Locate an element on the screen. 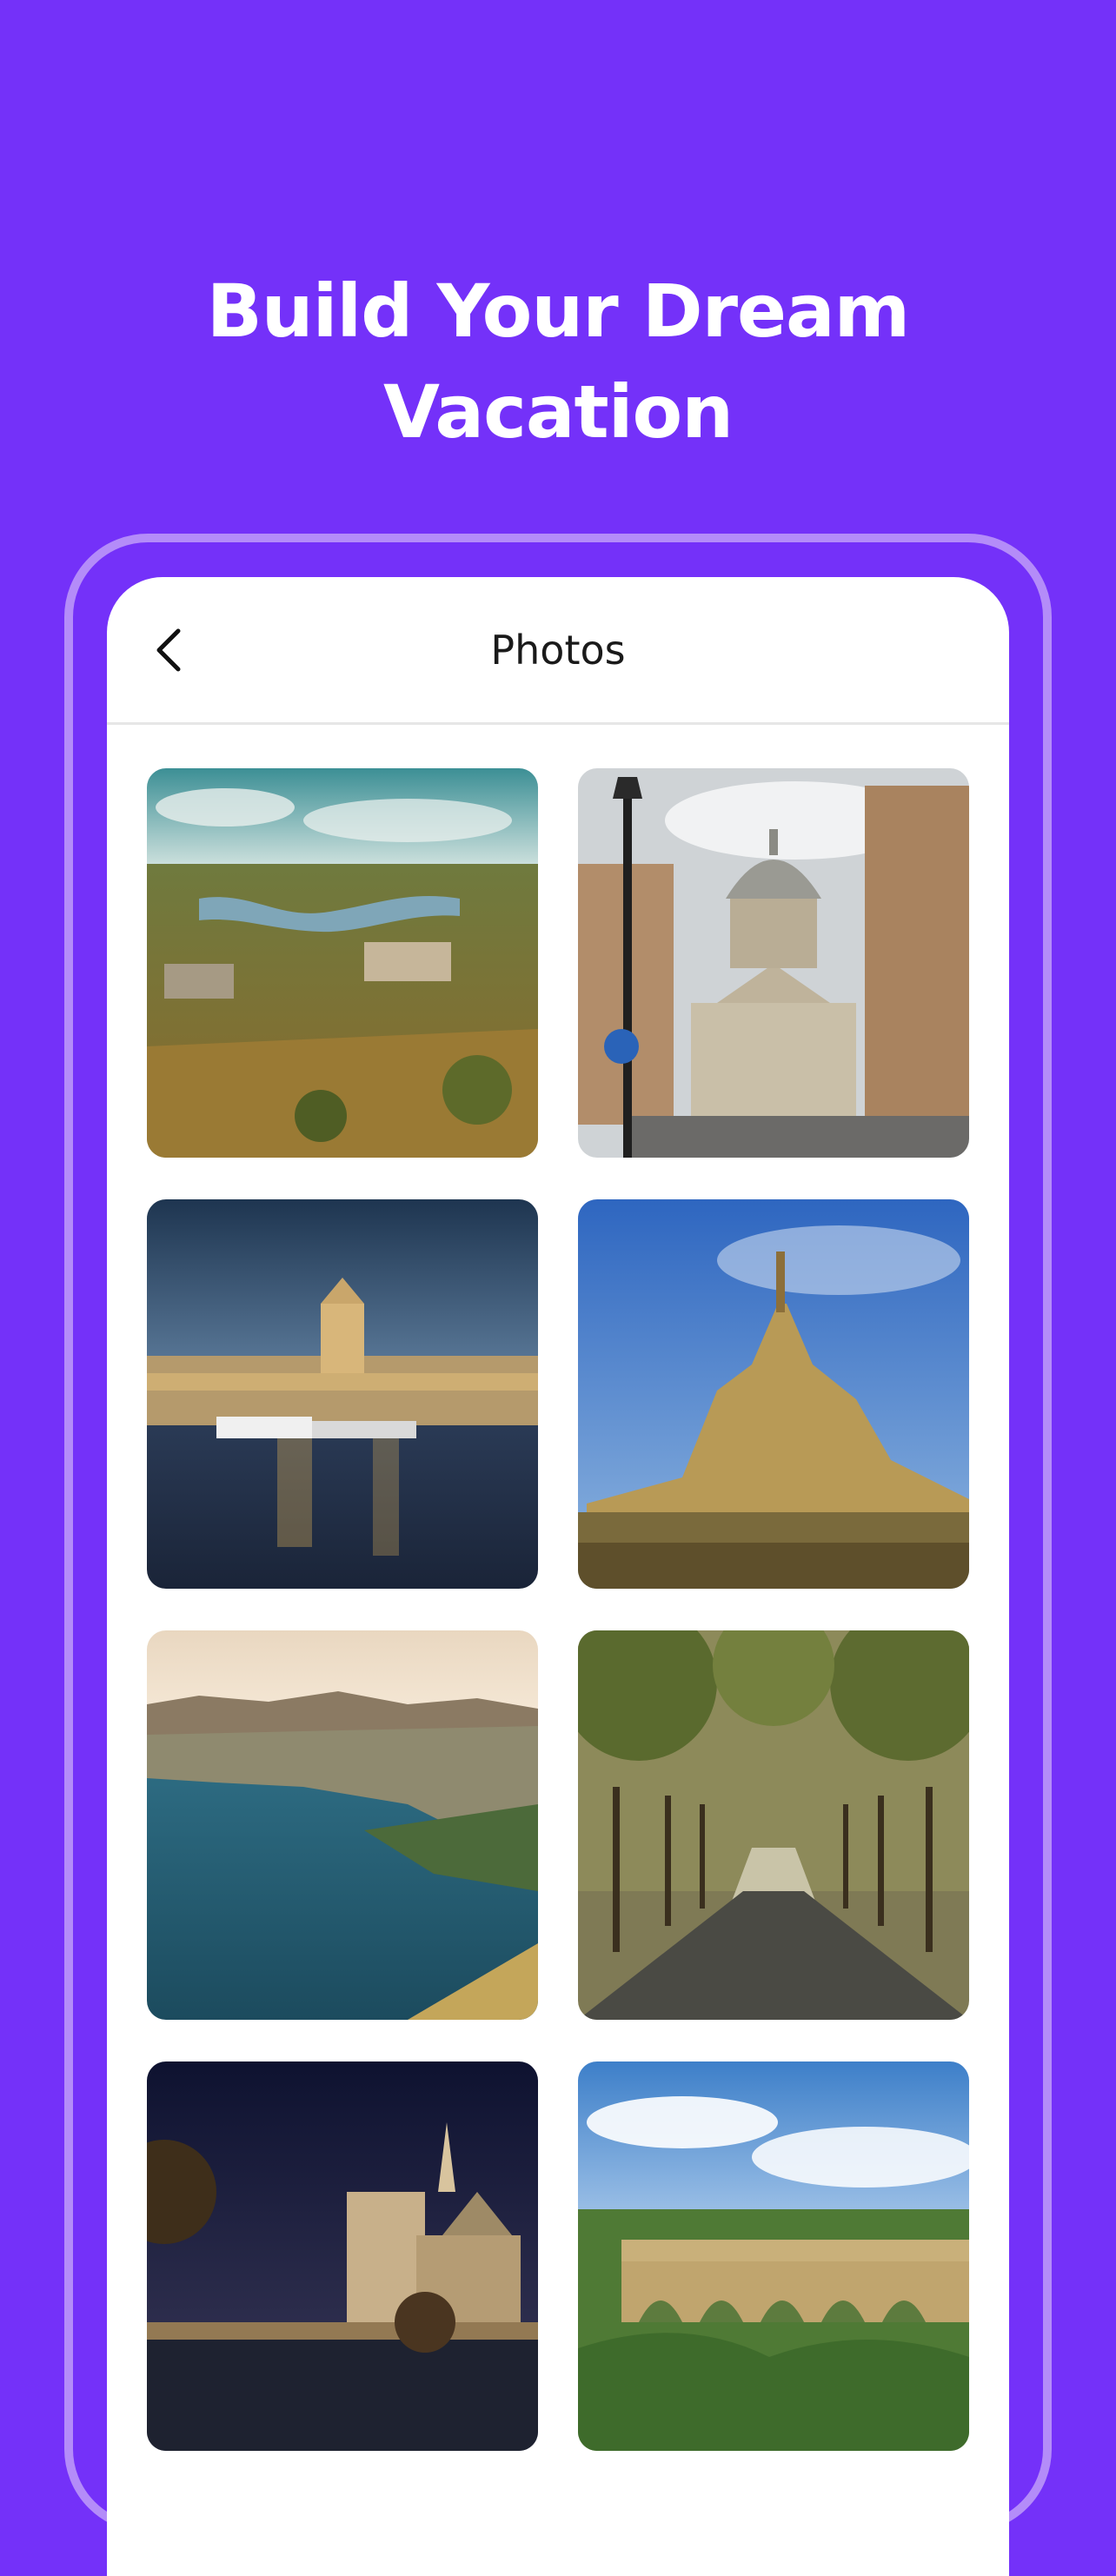  nav-bar: Photos is located at coordinates (558, 651).